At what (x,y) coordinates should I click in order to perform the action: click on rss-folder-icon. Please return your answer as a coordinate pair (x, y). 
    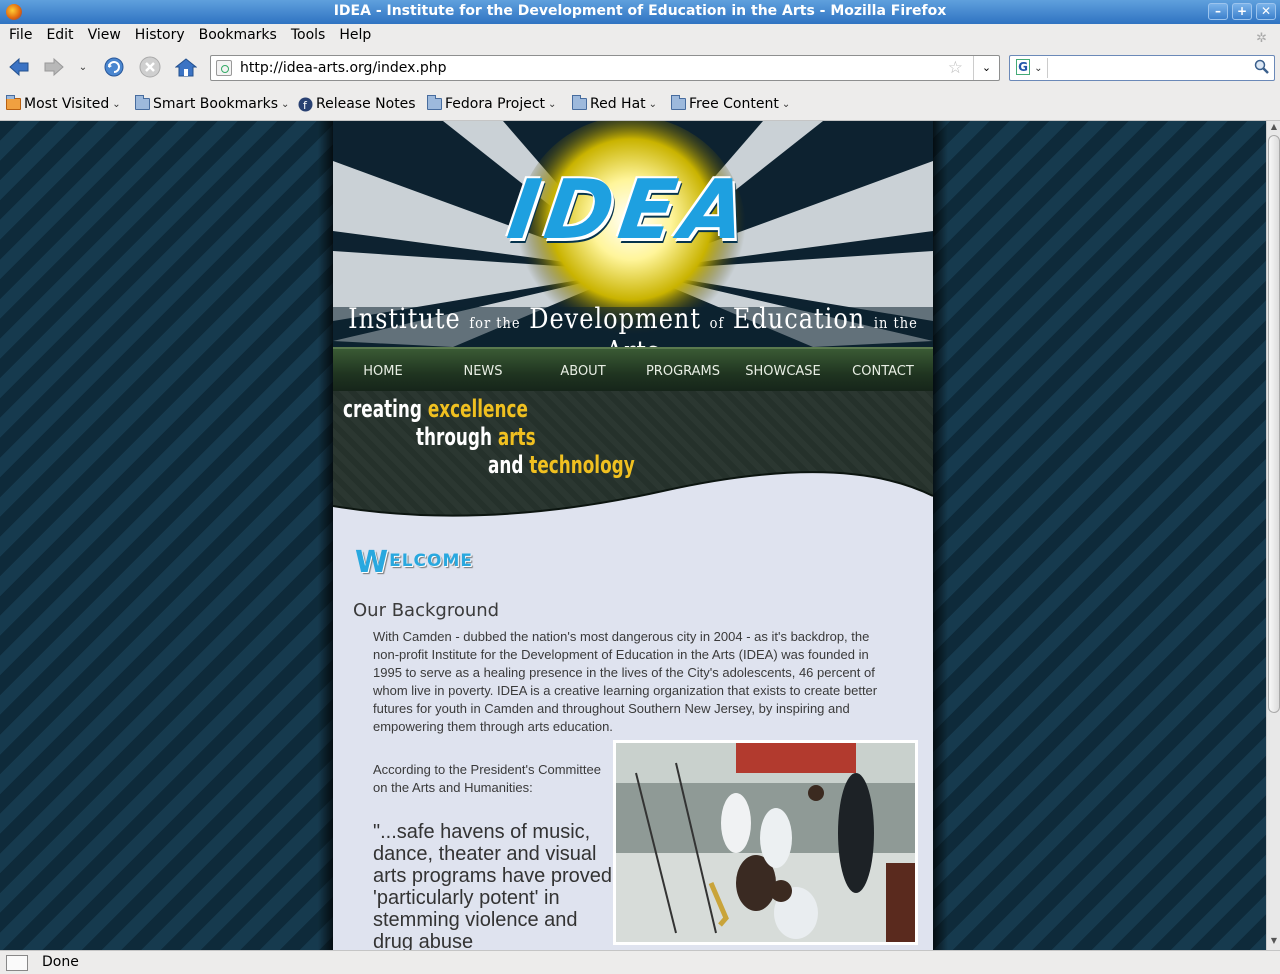
    Looking at the image, I should click on (13, 102).